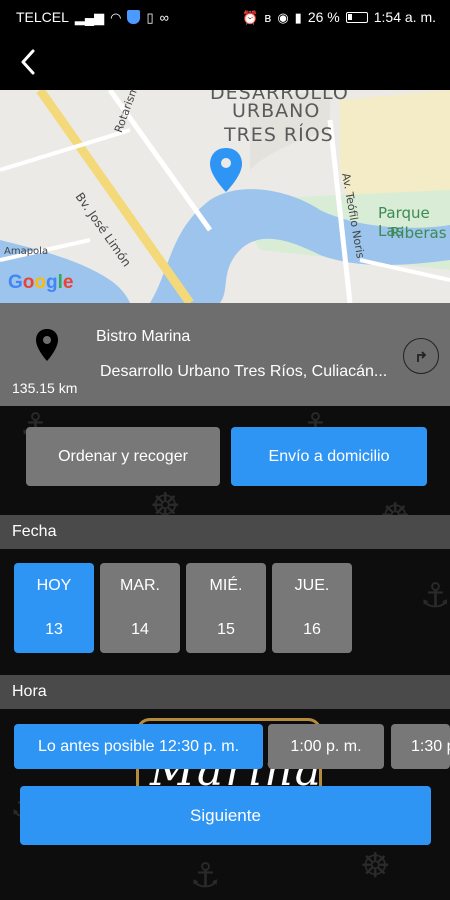  I want to click on top-bar, so click(225, 62).